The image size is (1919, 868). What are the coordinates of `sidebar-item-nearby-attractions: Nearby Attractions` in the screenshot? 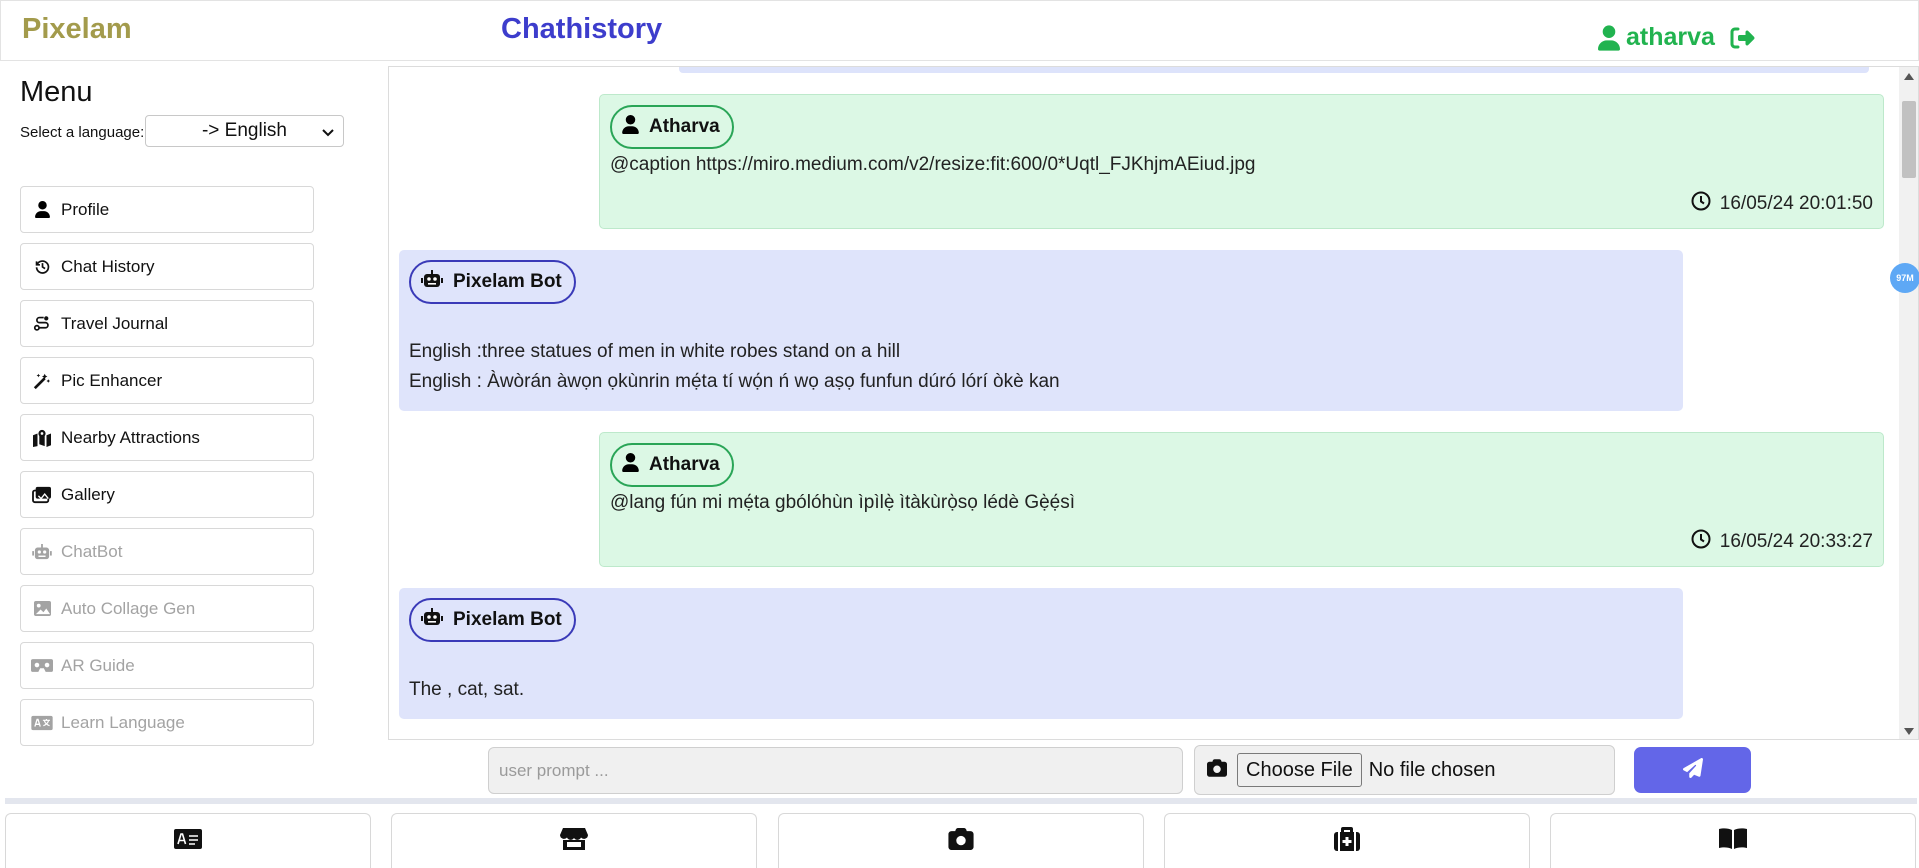 It's located at (167, 437).